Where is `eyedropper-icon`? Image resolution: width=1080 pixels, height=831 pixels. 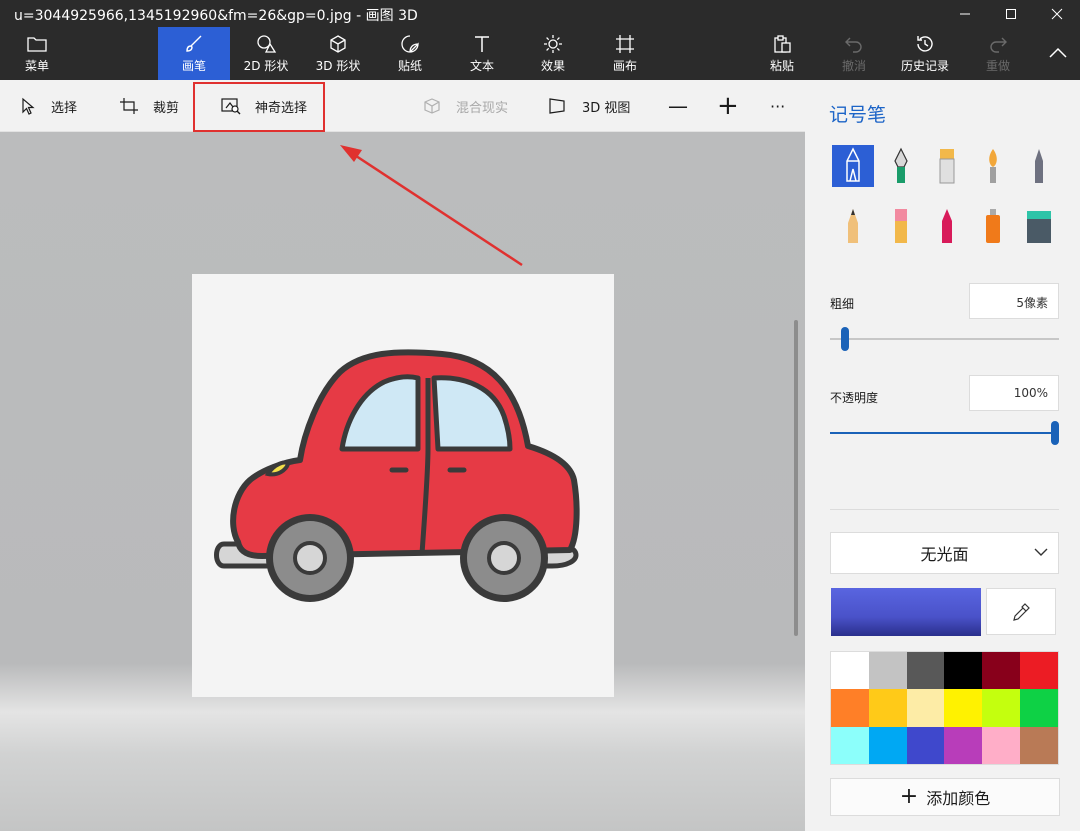
eyedropper-icon is located at coordinates (1021, 611).